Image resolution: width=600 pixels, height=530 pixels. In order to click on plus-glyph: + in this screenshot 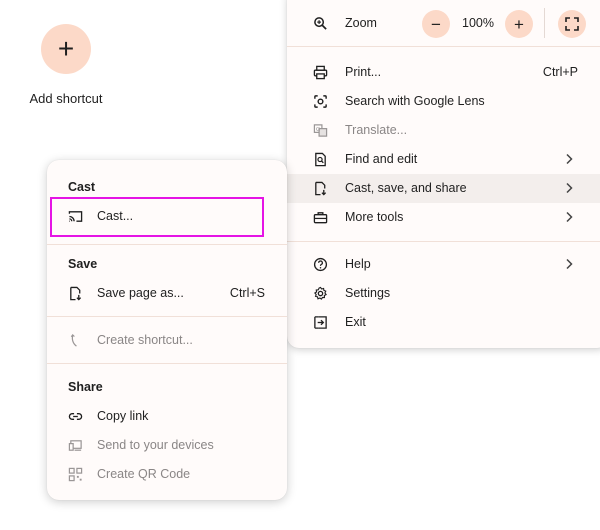, I will do `click(66, 48)`.